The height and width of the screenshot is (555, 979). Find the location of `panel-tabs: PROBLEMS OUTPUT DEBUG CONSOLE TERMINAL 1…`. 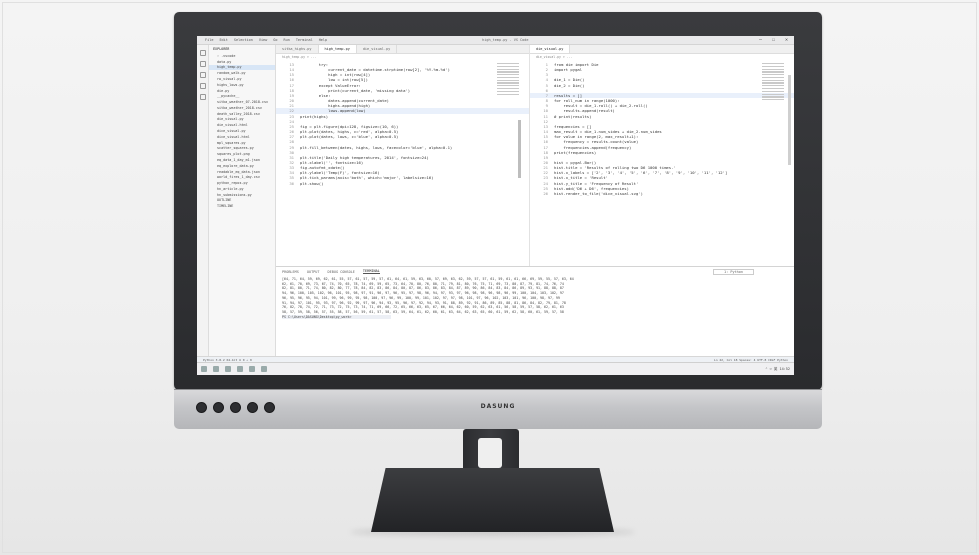

panel-tabs: PROBLEMS OUTPUT DEBUG CONSOLE TERMINAL 1… is located at coordinates (535, 271).